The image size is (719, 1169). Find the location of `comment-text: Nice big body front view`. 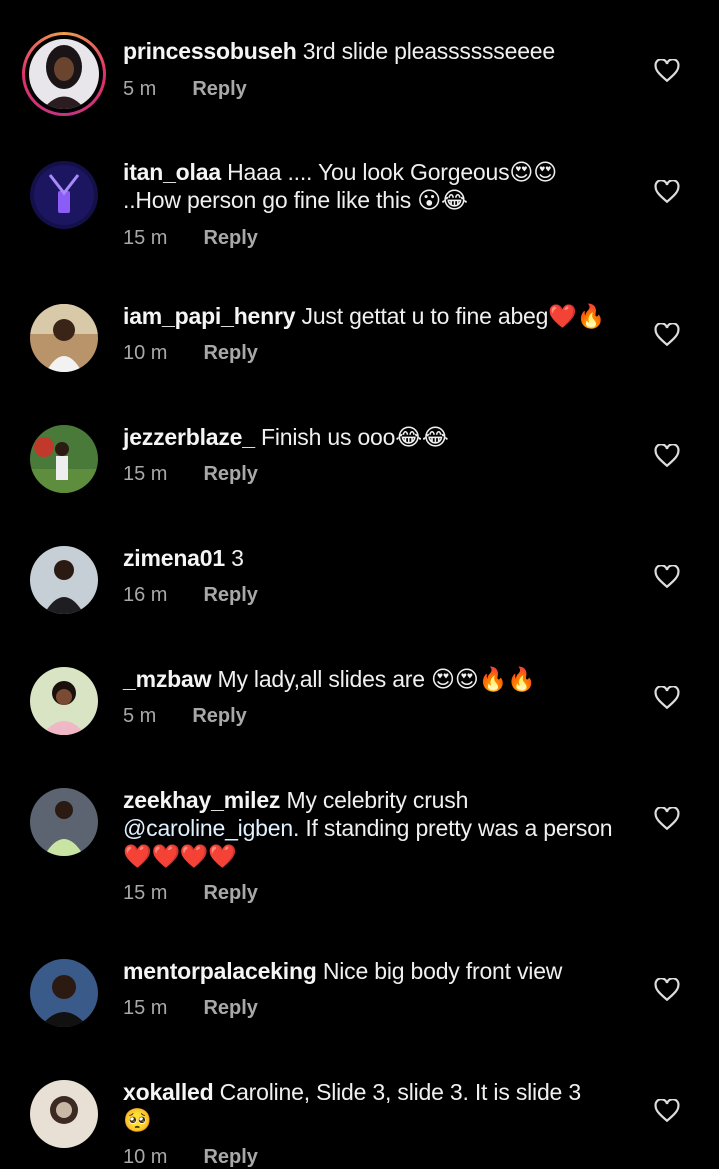

comment-text: Nice big body front view is located at coordinates (442, 971).